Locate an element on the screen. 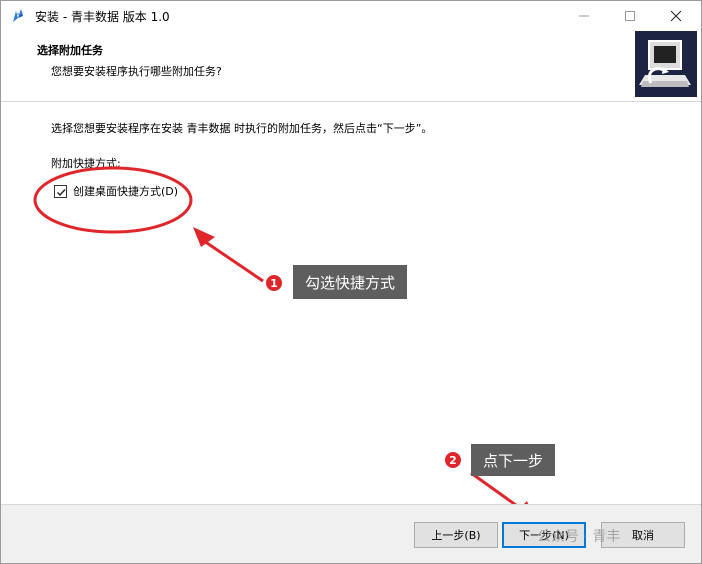 Image resolution: width=702 pixels, height=564 pixels. page-subtitle: 您想要安装程序执行哪些附加任务? is located at coordinates (136, 71).